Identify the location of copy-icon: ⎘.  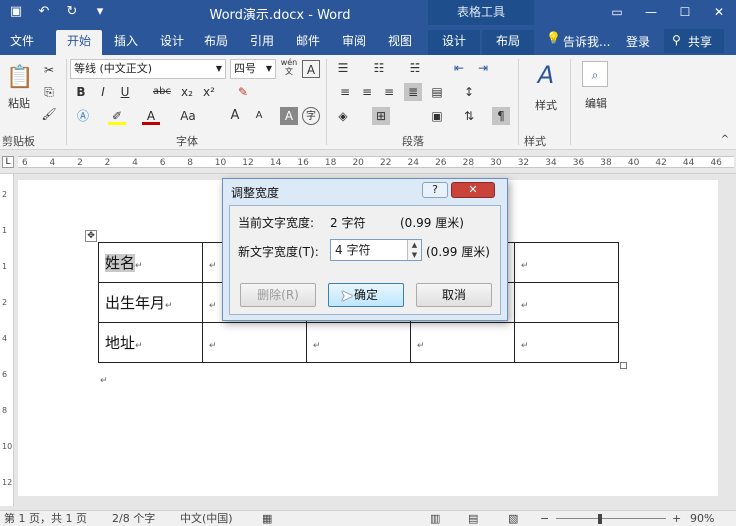
(49, 92).